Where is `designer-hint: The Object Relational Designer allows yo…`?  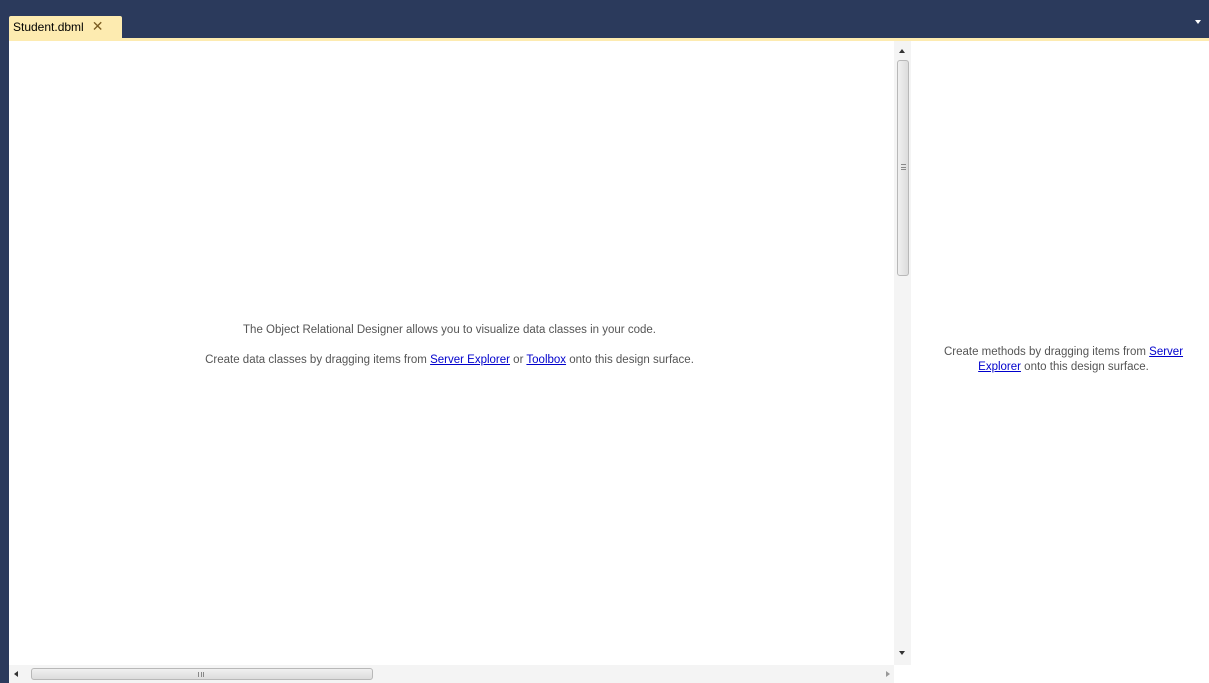 designer-hint: The Object Relational Designer allows yo… is located at coordinates (449, 354).